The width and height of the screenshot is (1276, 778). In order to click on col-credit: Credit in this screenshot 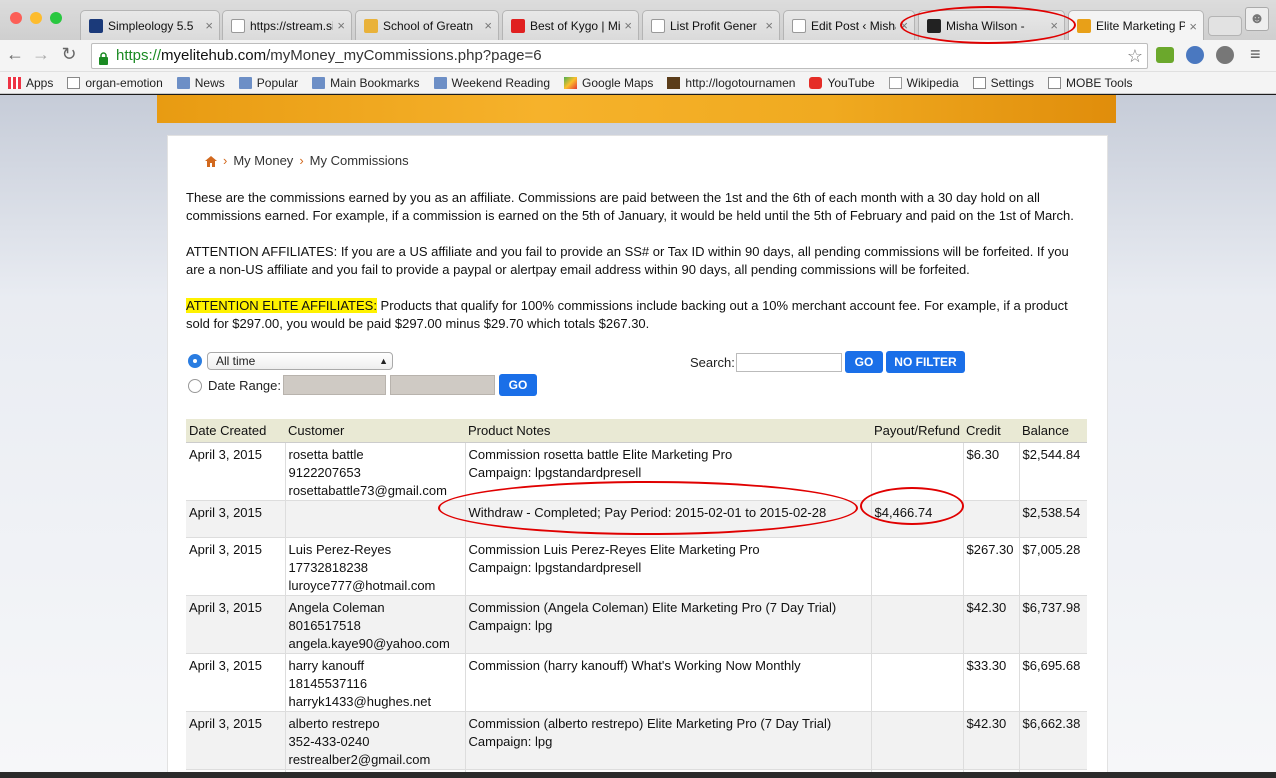, I will do `click(991, 431)`.